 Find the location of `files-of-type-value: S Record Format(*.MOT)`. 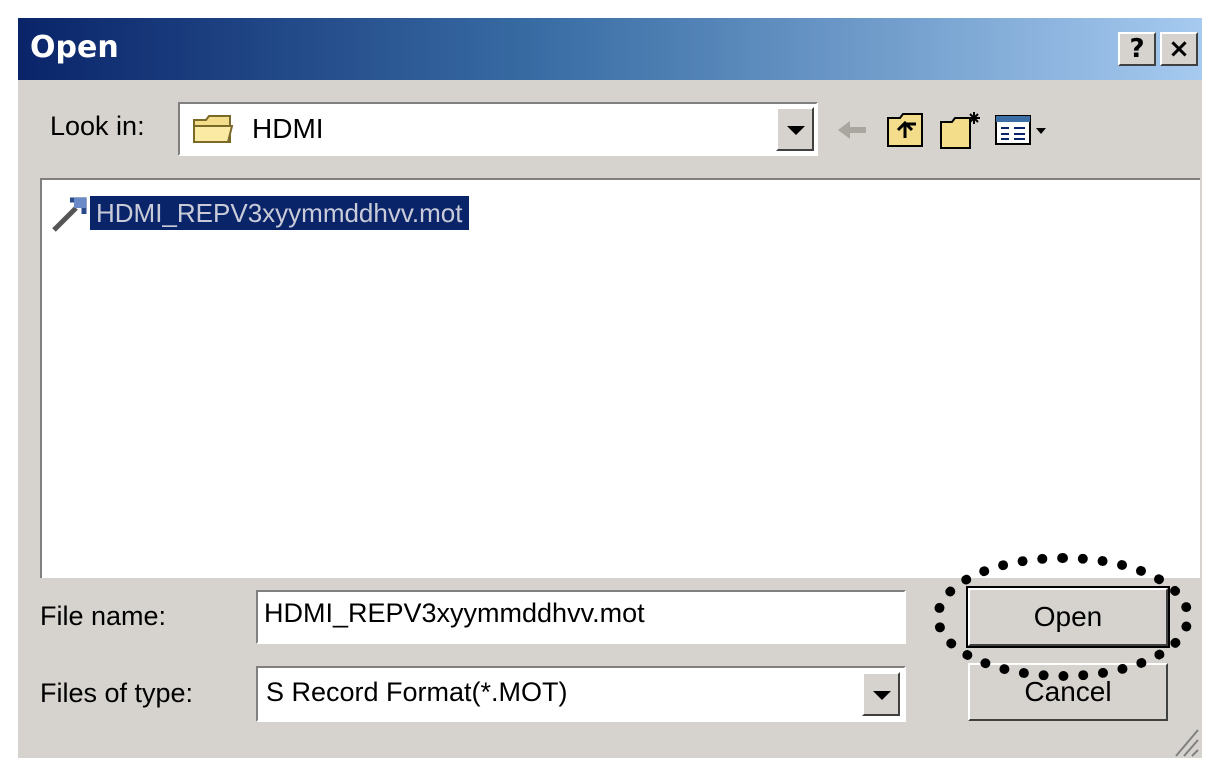

files-of-type-value: S Record Format(*.MOT) is located at coordinates (417, 692).